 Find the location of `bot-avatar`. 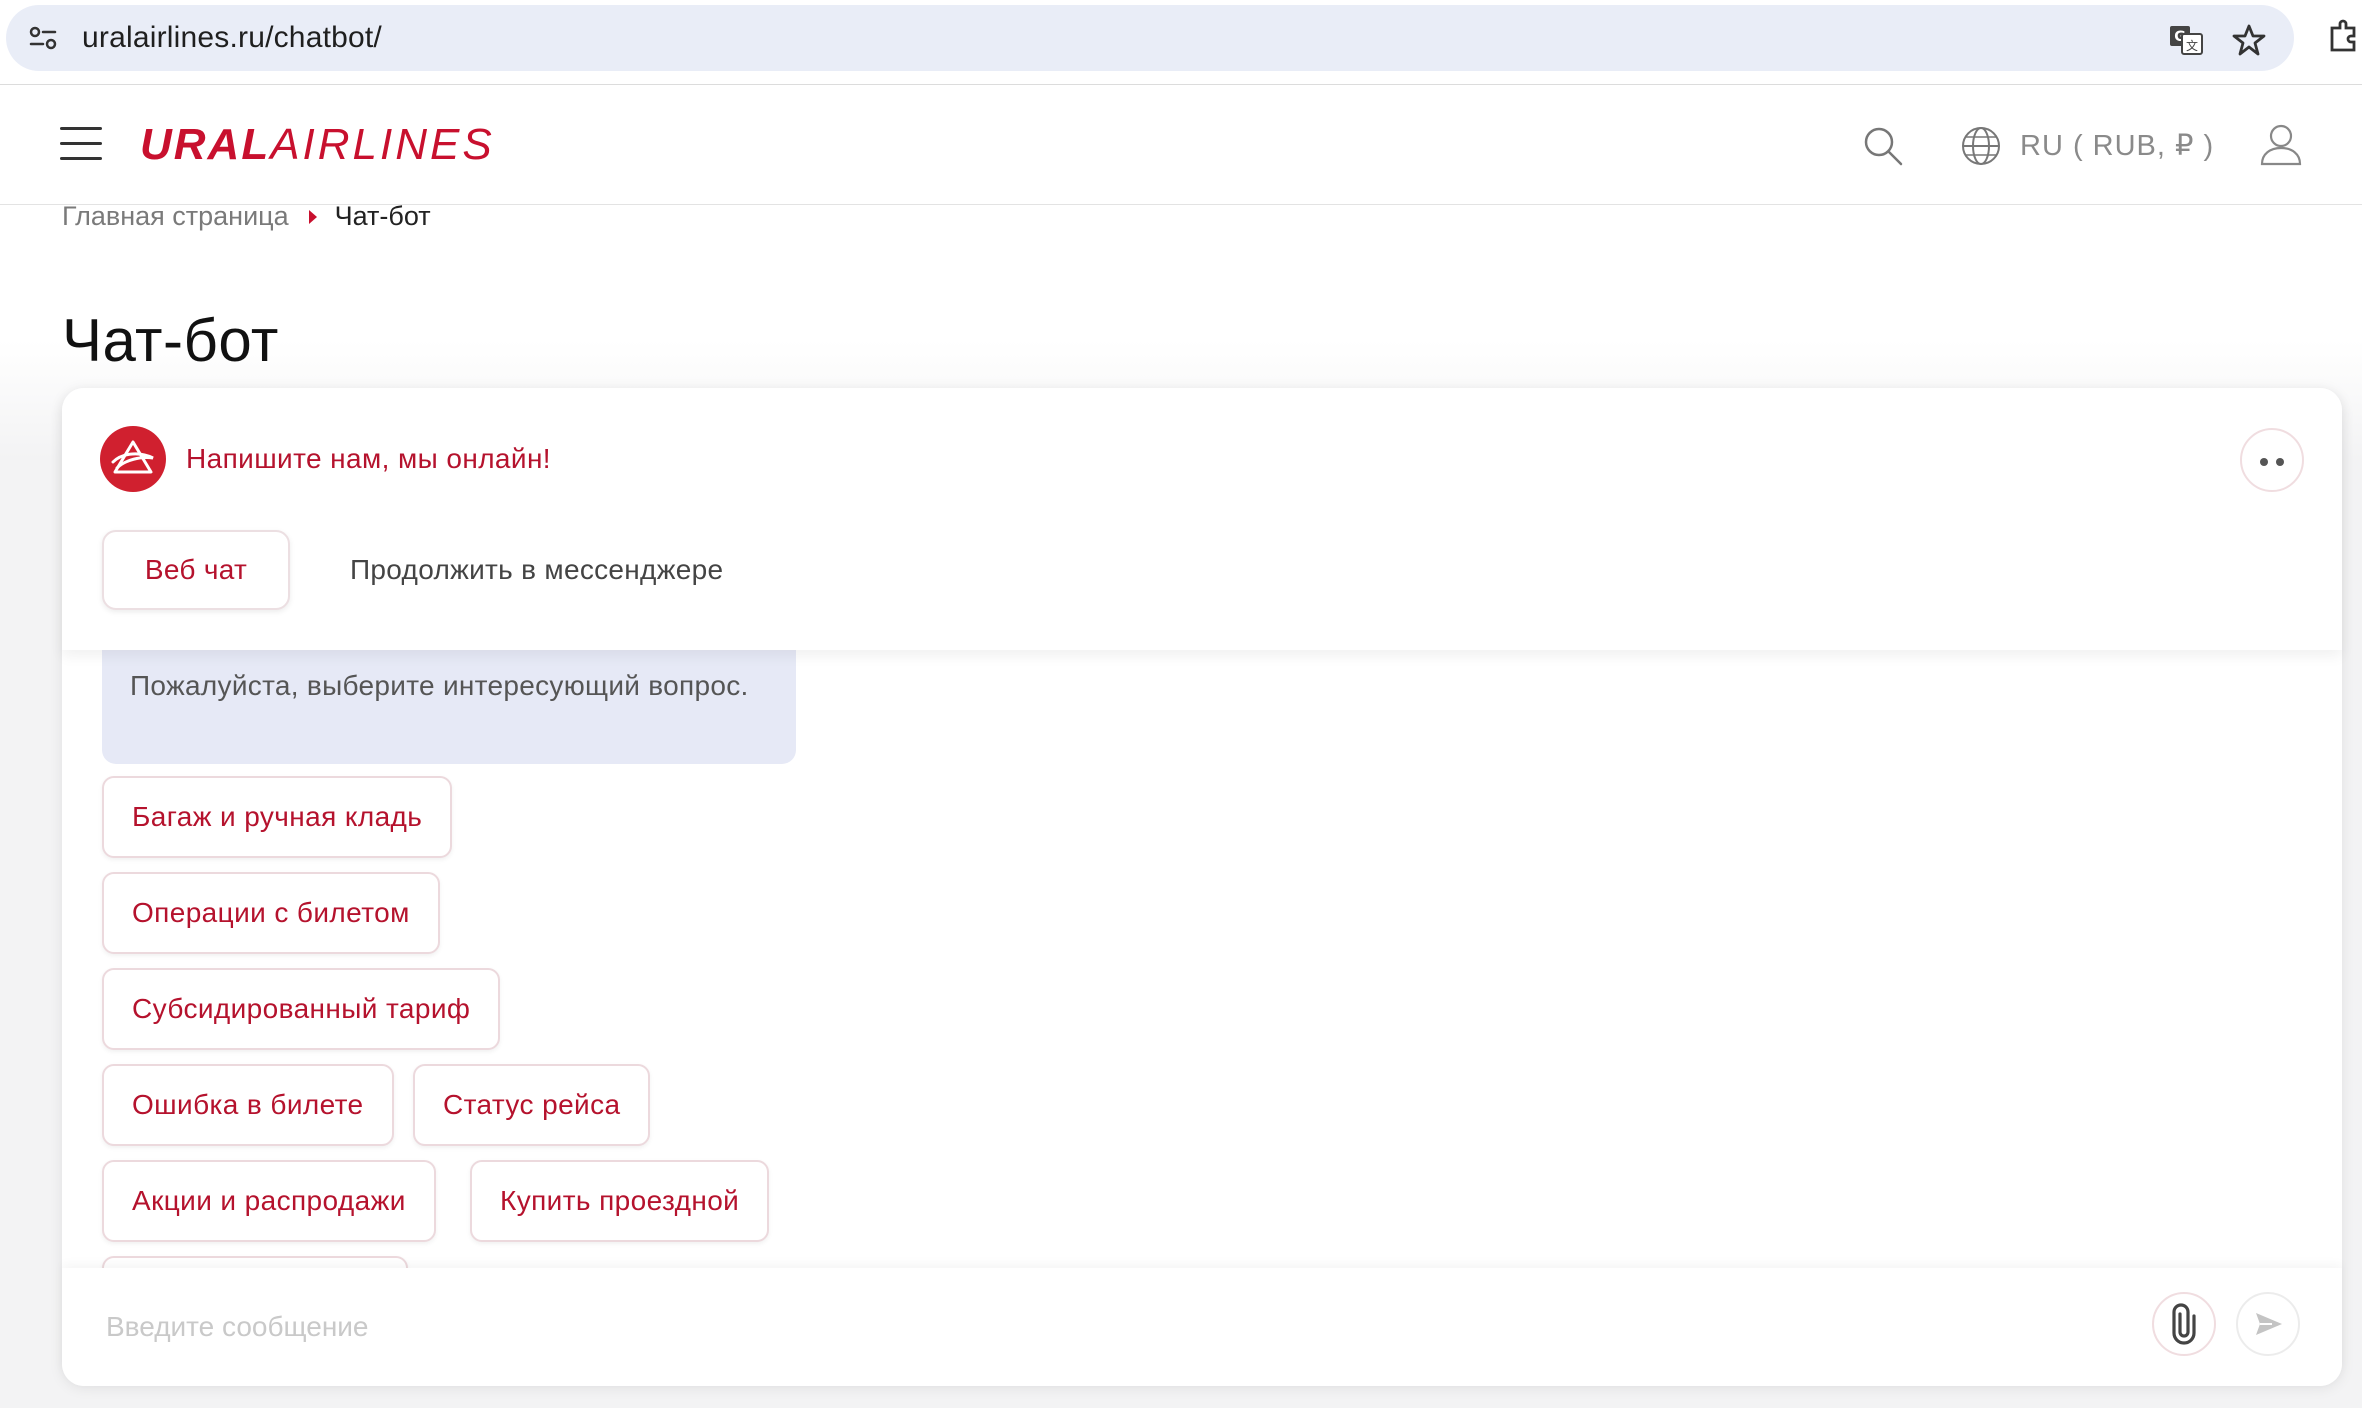

bot-avatar is located at coordinates (133, 459).